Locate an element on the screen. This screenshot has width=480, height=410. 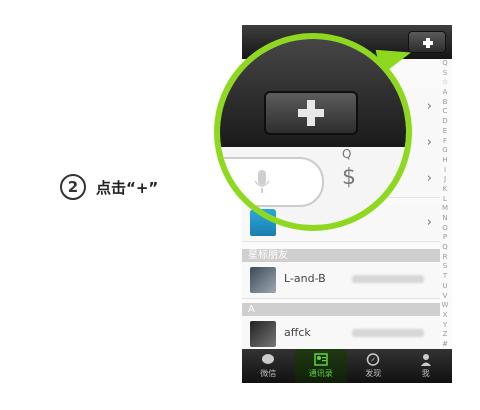
index-letter: D is located at coordinates (444, 121).